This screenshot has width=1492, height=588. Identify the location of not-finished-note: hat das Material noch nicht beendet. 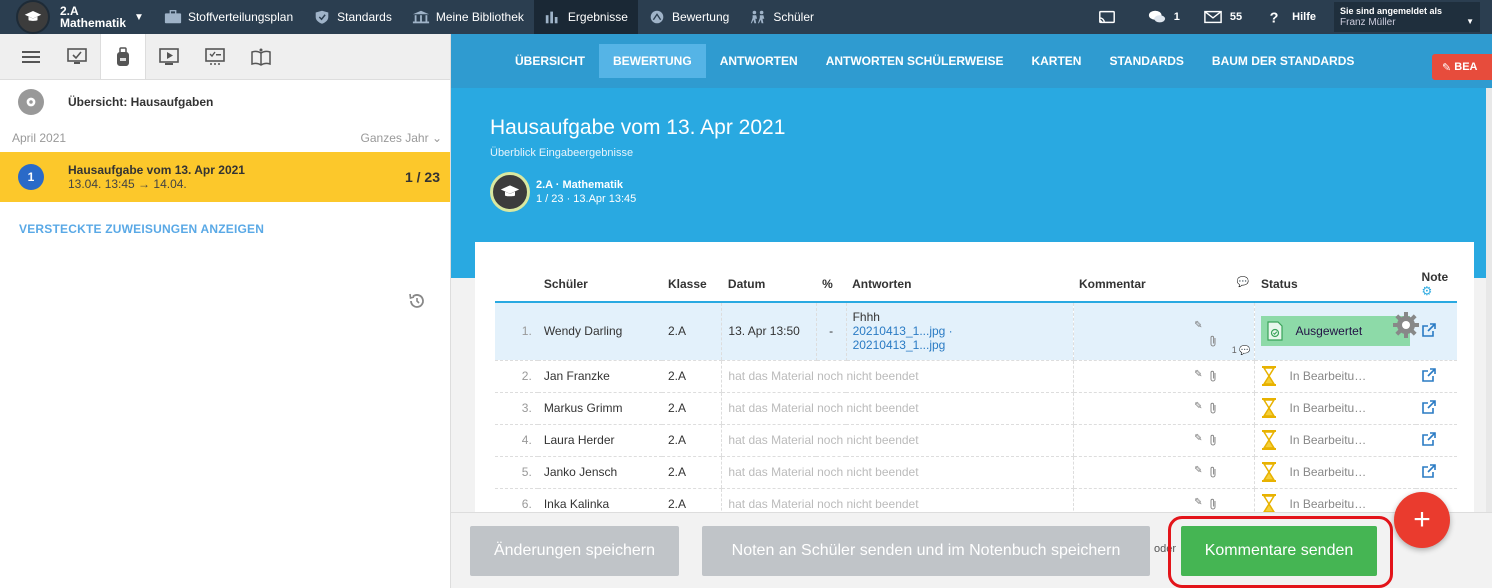
(897, 472).